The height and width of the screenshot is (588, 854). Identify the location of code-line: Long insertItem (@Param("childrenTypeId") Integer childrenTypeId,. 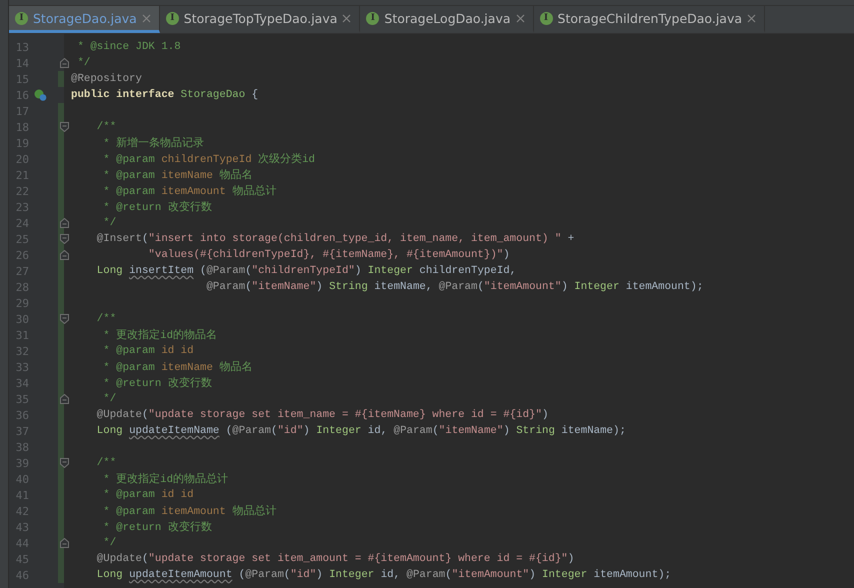
(306, 271).